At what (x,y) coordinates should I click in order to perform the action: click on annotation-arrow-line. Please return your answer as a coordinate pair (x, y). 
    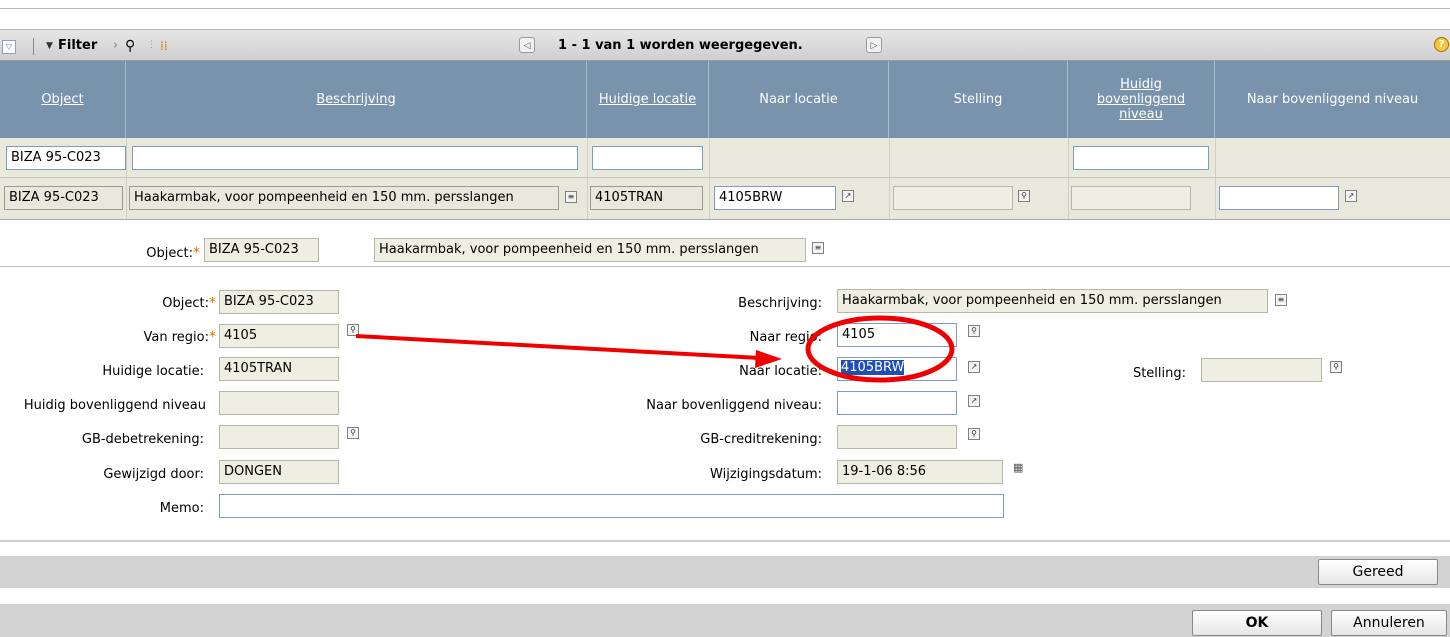
    Looking at the image, I should click on (558, 347).